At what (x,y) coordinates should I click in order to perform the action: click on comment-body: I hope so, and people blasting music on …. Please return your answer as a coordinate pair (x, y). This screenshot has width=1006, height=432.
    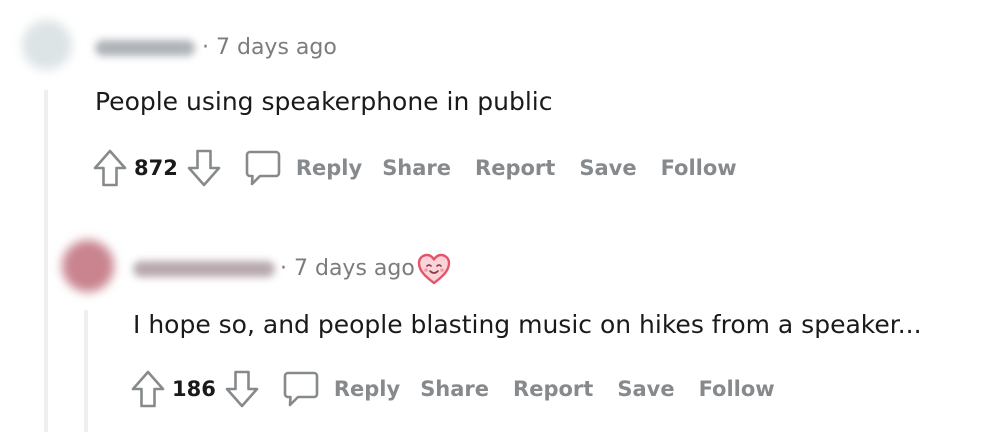
    Looking at the image, I should click on (527, 324).